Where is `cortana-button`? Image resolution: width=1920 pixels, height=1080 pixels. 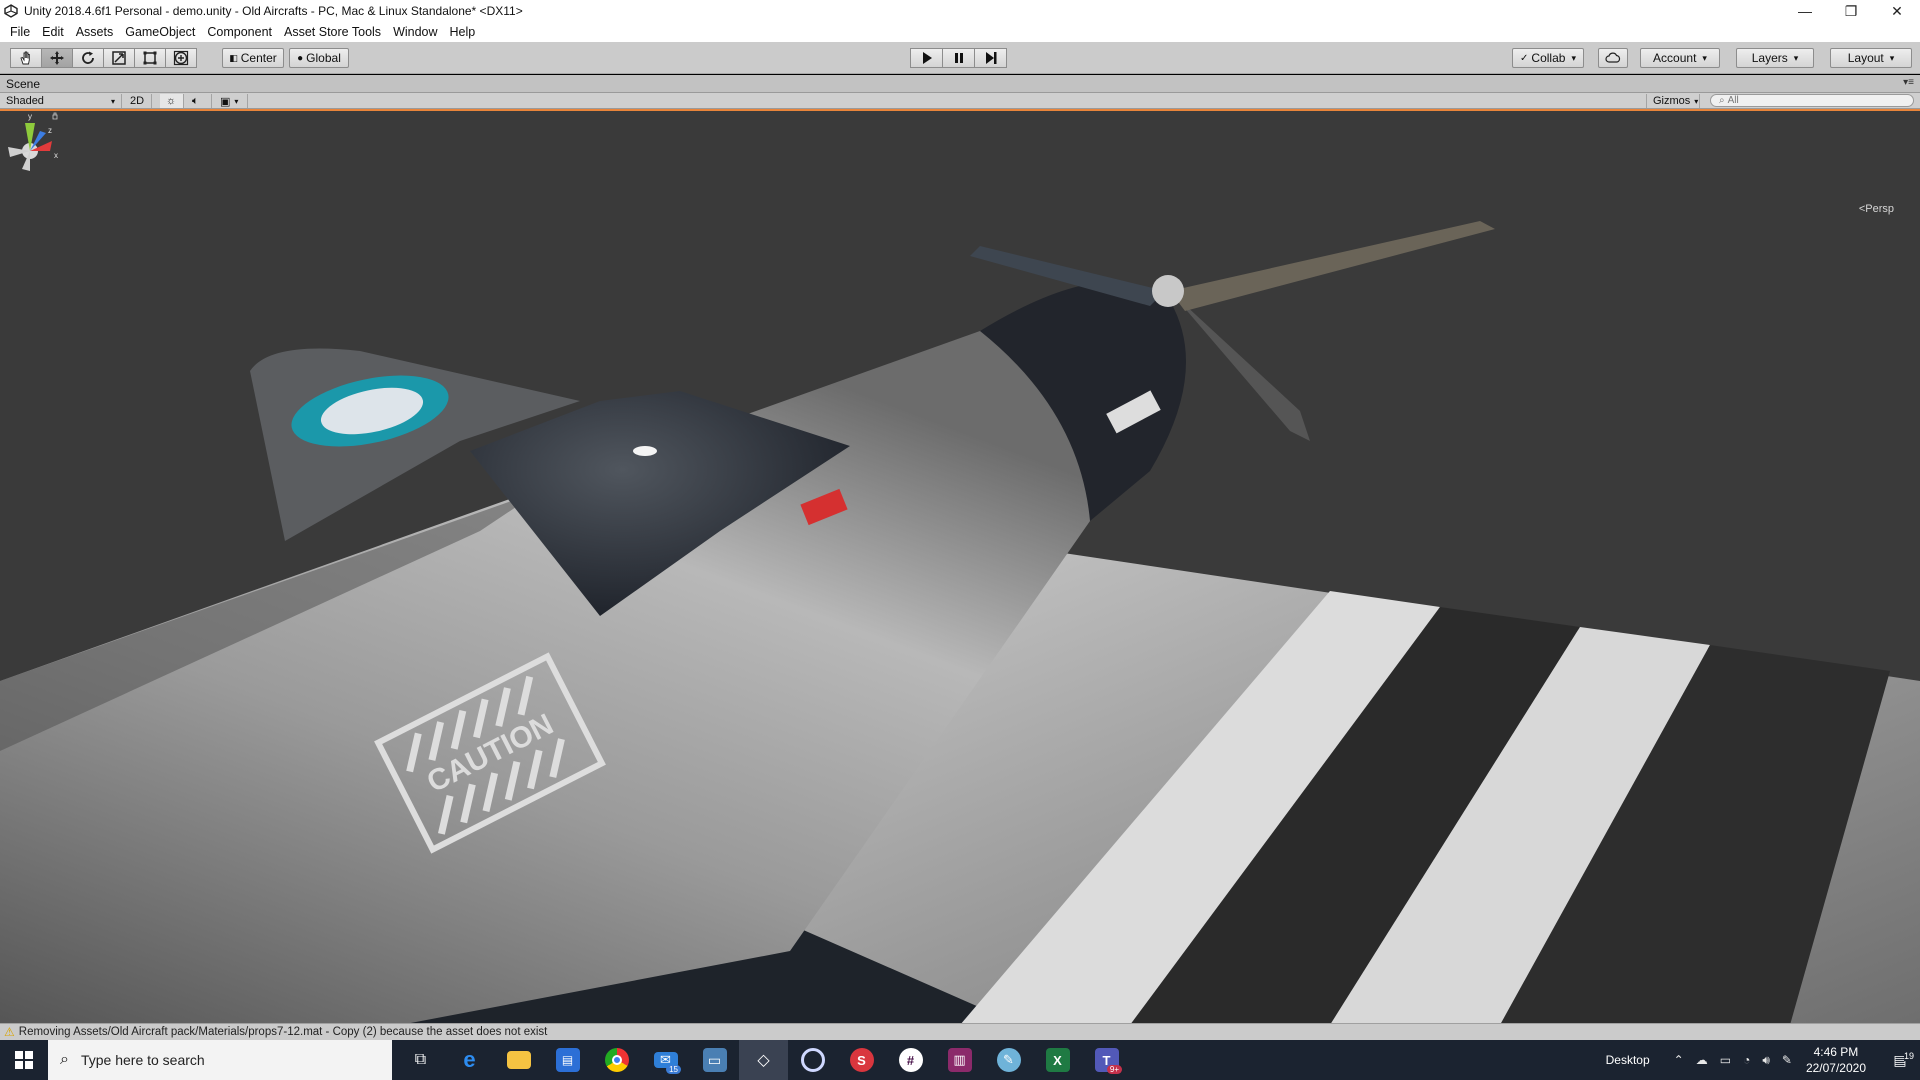 cortana-button is located at coordinates (812, 1060).